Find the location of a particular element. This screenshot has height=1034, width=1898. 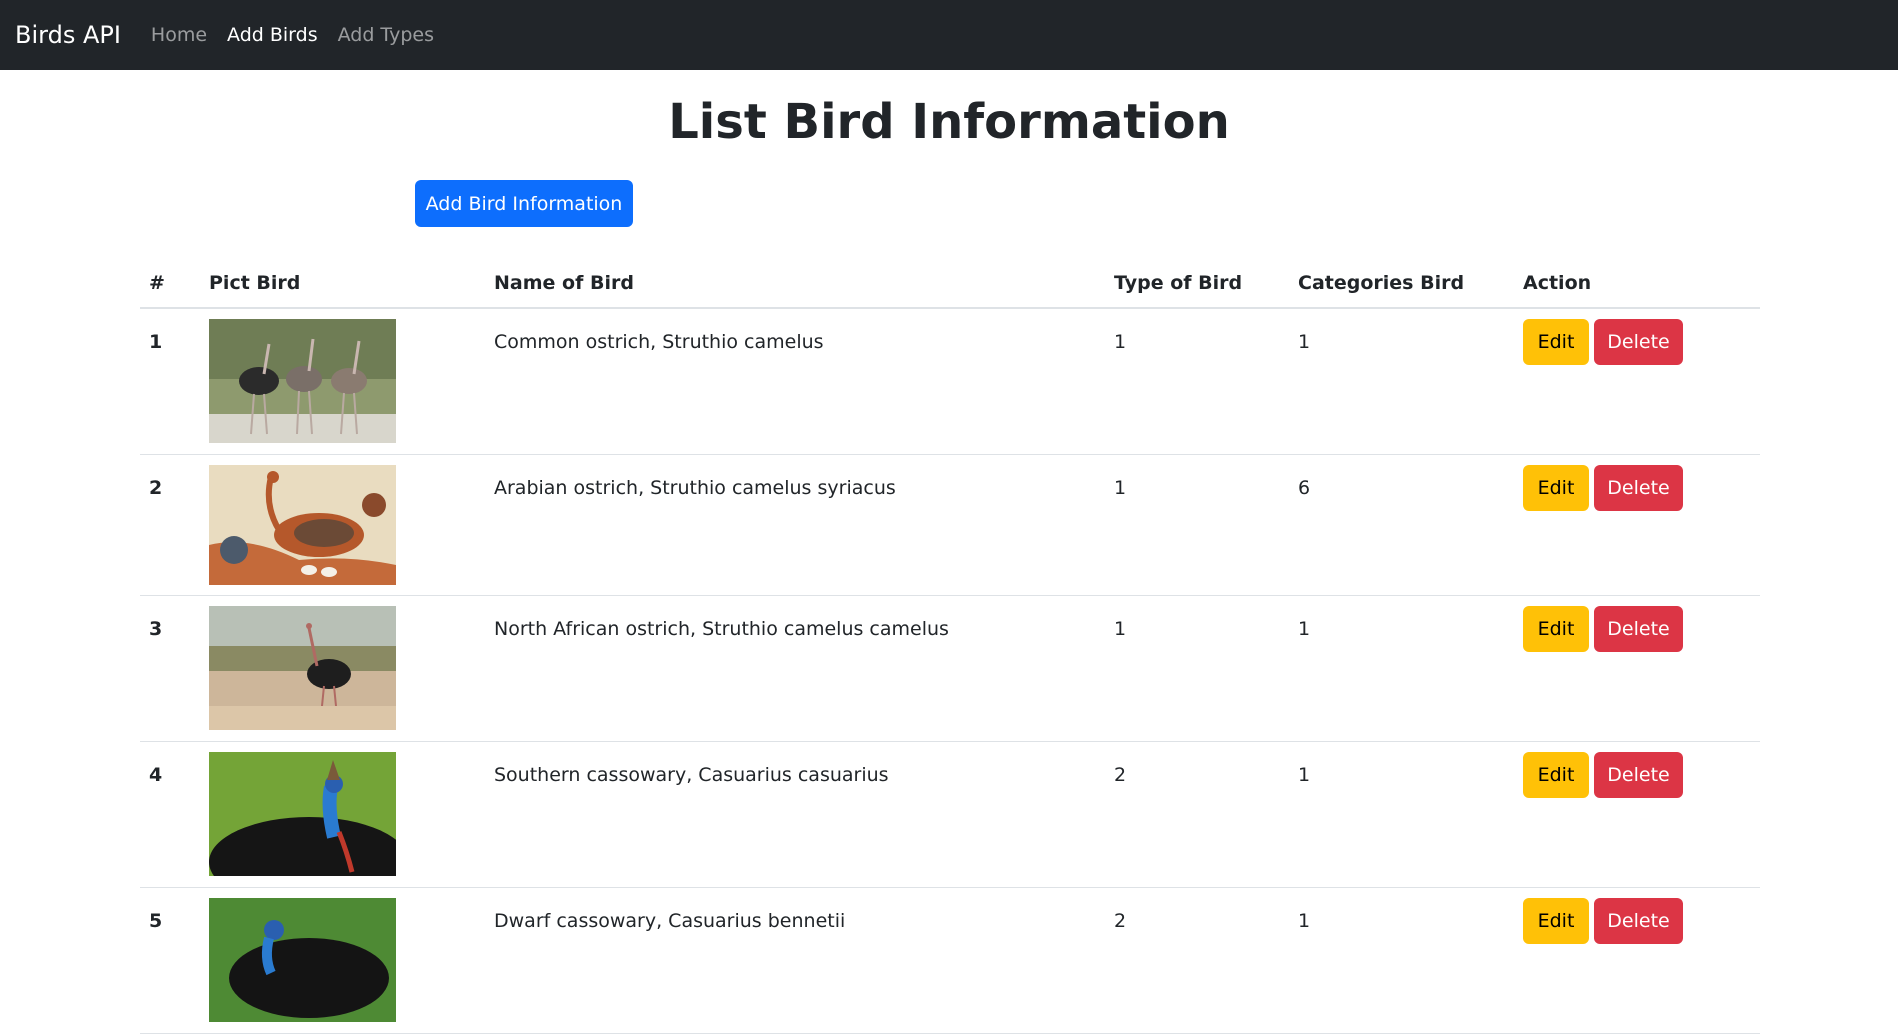

nav-link-home: Home is located at coordinates (179, 35).